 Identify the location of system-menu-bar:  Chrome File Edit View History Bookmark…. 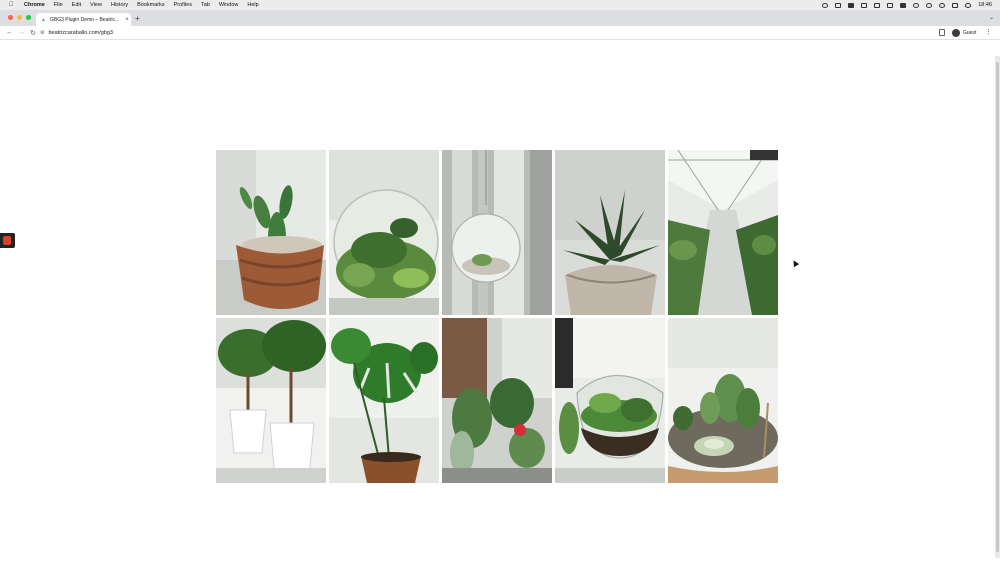
(500, 5).